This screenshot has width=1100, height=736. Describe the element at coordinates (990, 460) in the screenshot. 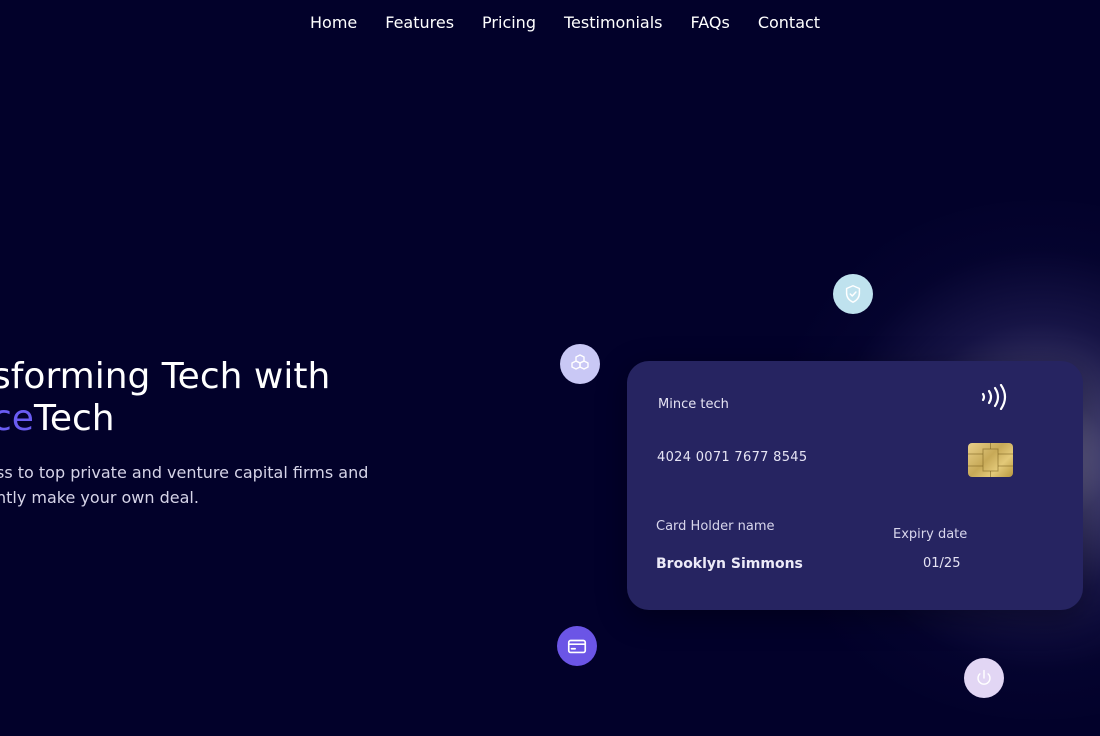

I see `chip-icon` at that location.